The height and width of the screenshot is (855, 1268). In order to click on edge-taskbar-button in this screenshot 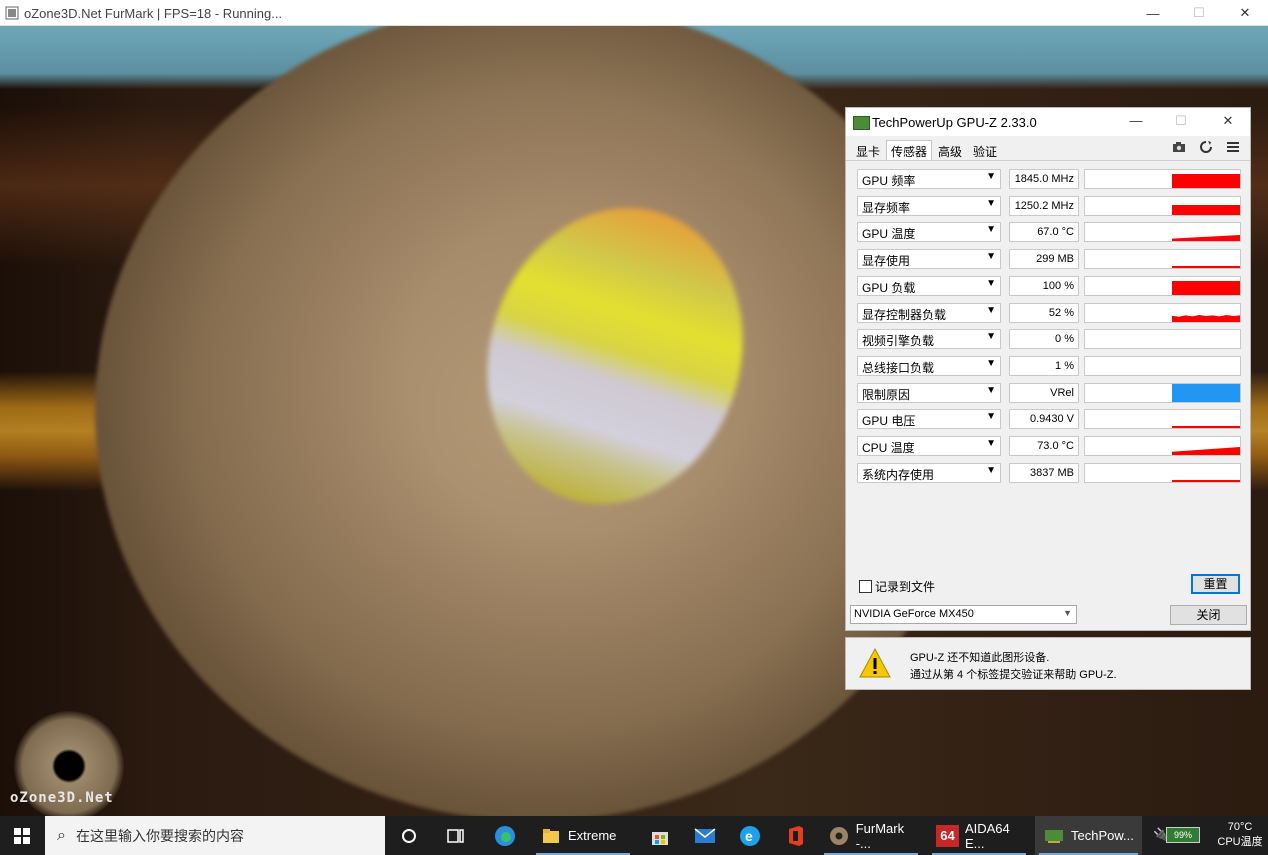, I will do `click(505, 835)`.